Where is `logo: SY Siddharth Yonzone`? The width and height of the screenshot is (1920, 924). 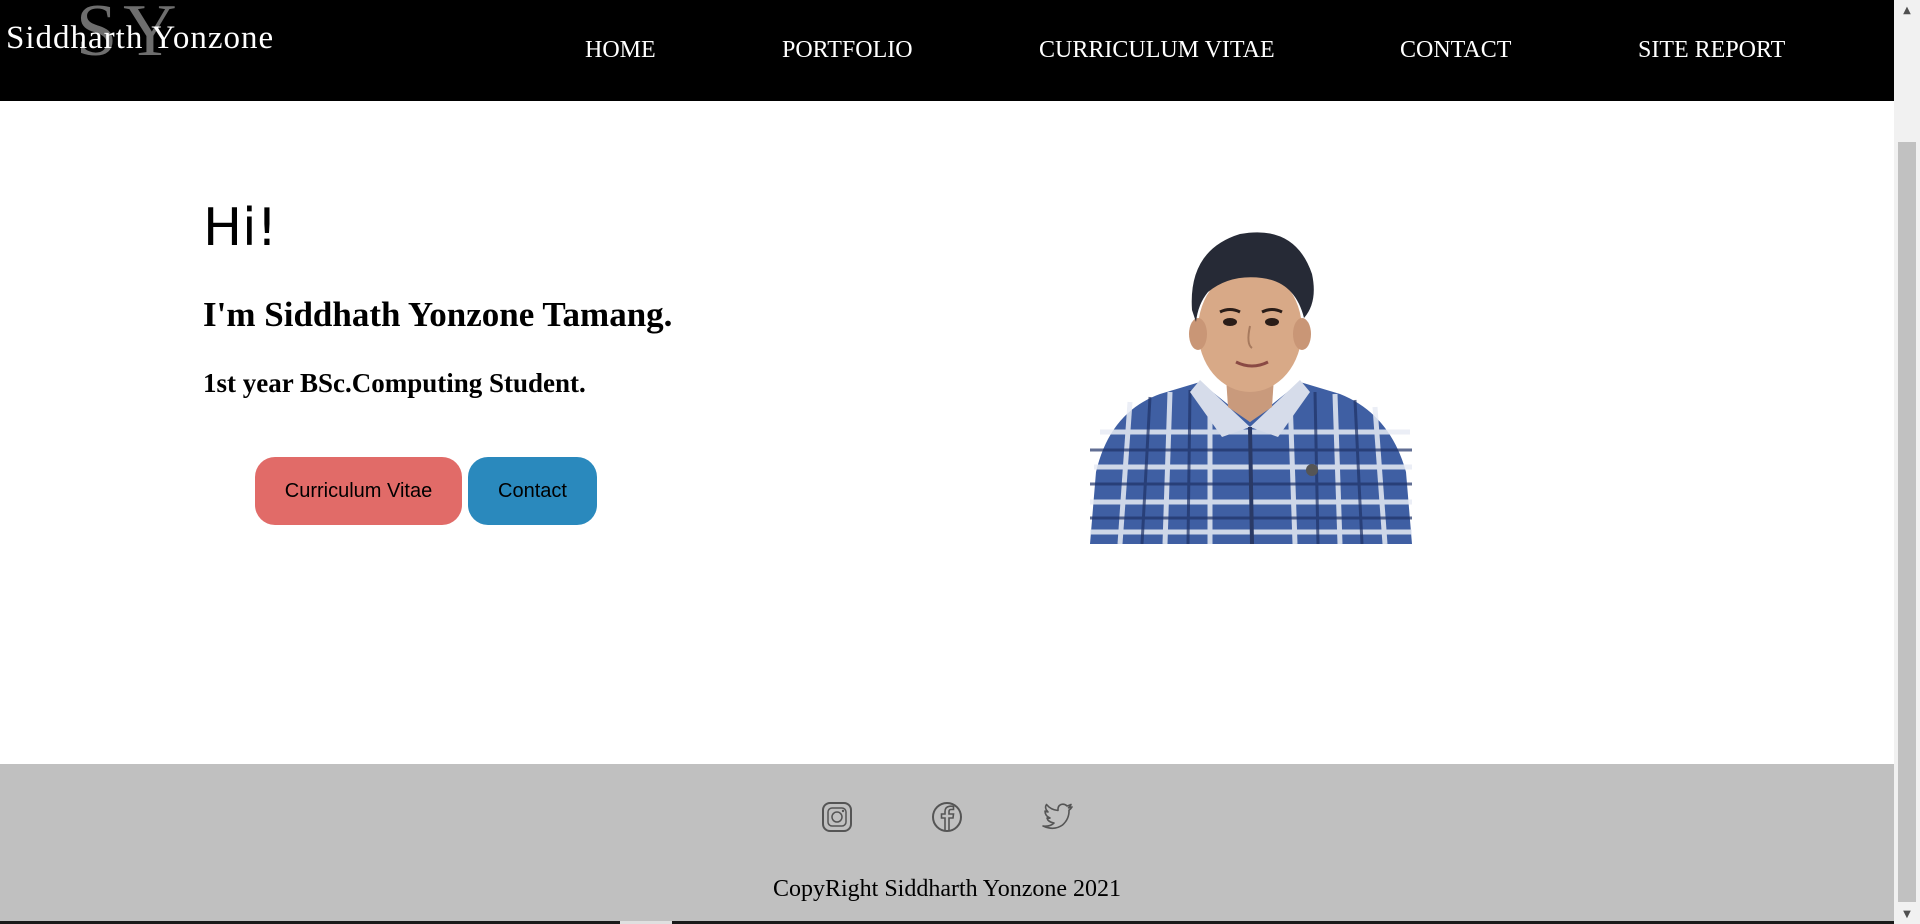
logo: SY Siddharth Yonzone is located at coordinates (151, 35).